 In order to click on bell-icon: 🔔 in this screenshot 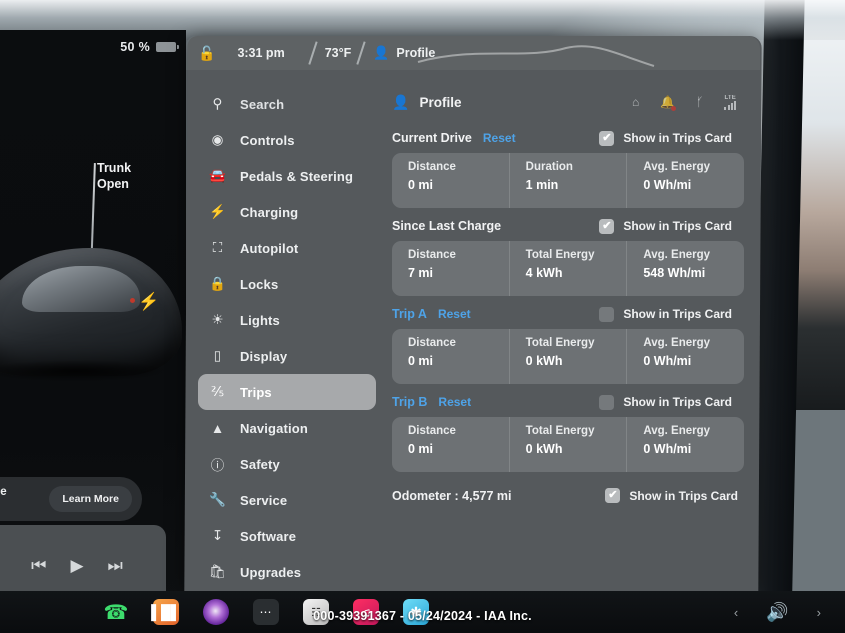, I will do `click(668, 103)`.